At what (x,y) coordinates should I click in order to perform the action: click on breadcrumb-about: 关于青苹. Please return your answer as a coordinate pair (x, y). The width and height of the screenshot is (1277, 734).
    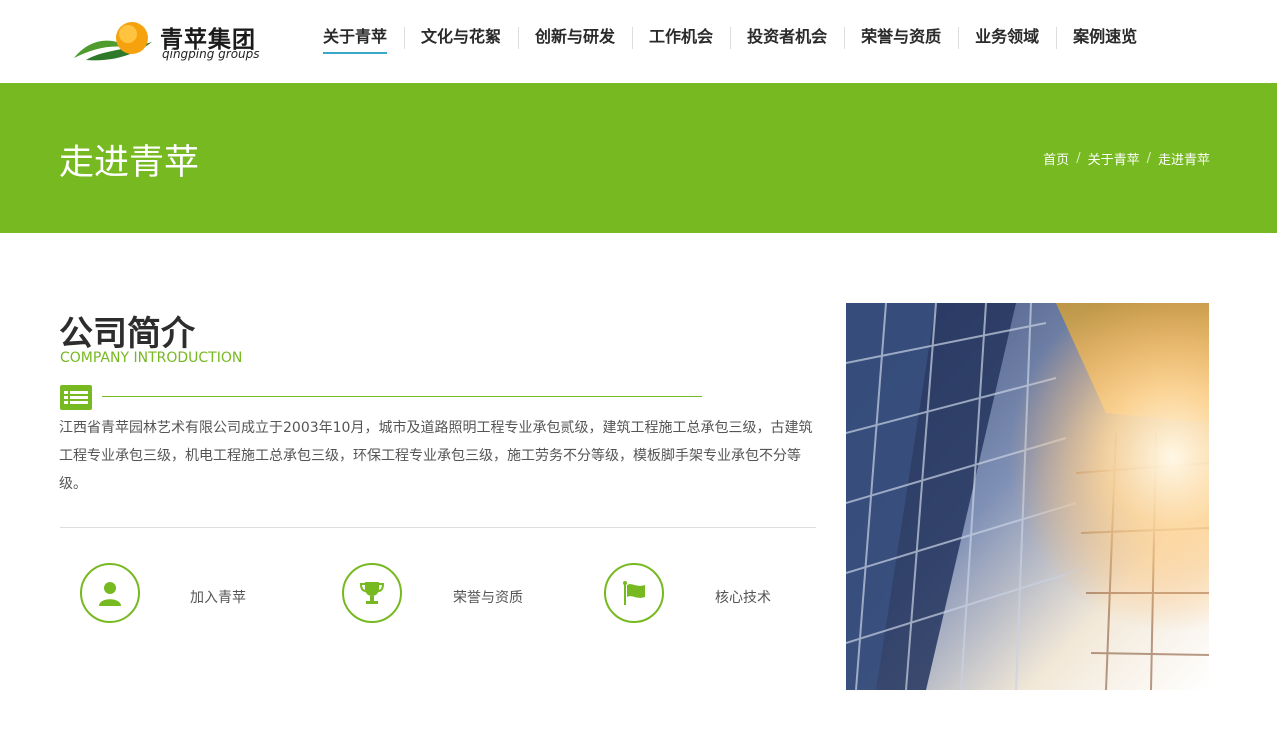
    Looking at the image, I should click on (1114, 158).